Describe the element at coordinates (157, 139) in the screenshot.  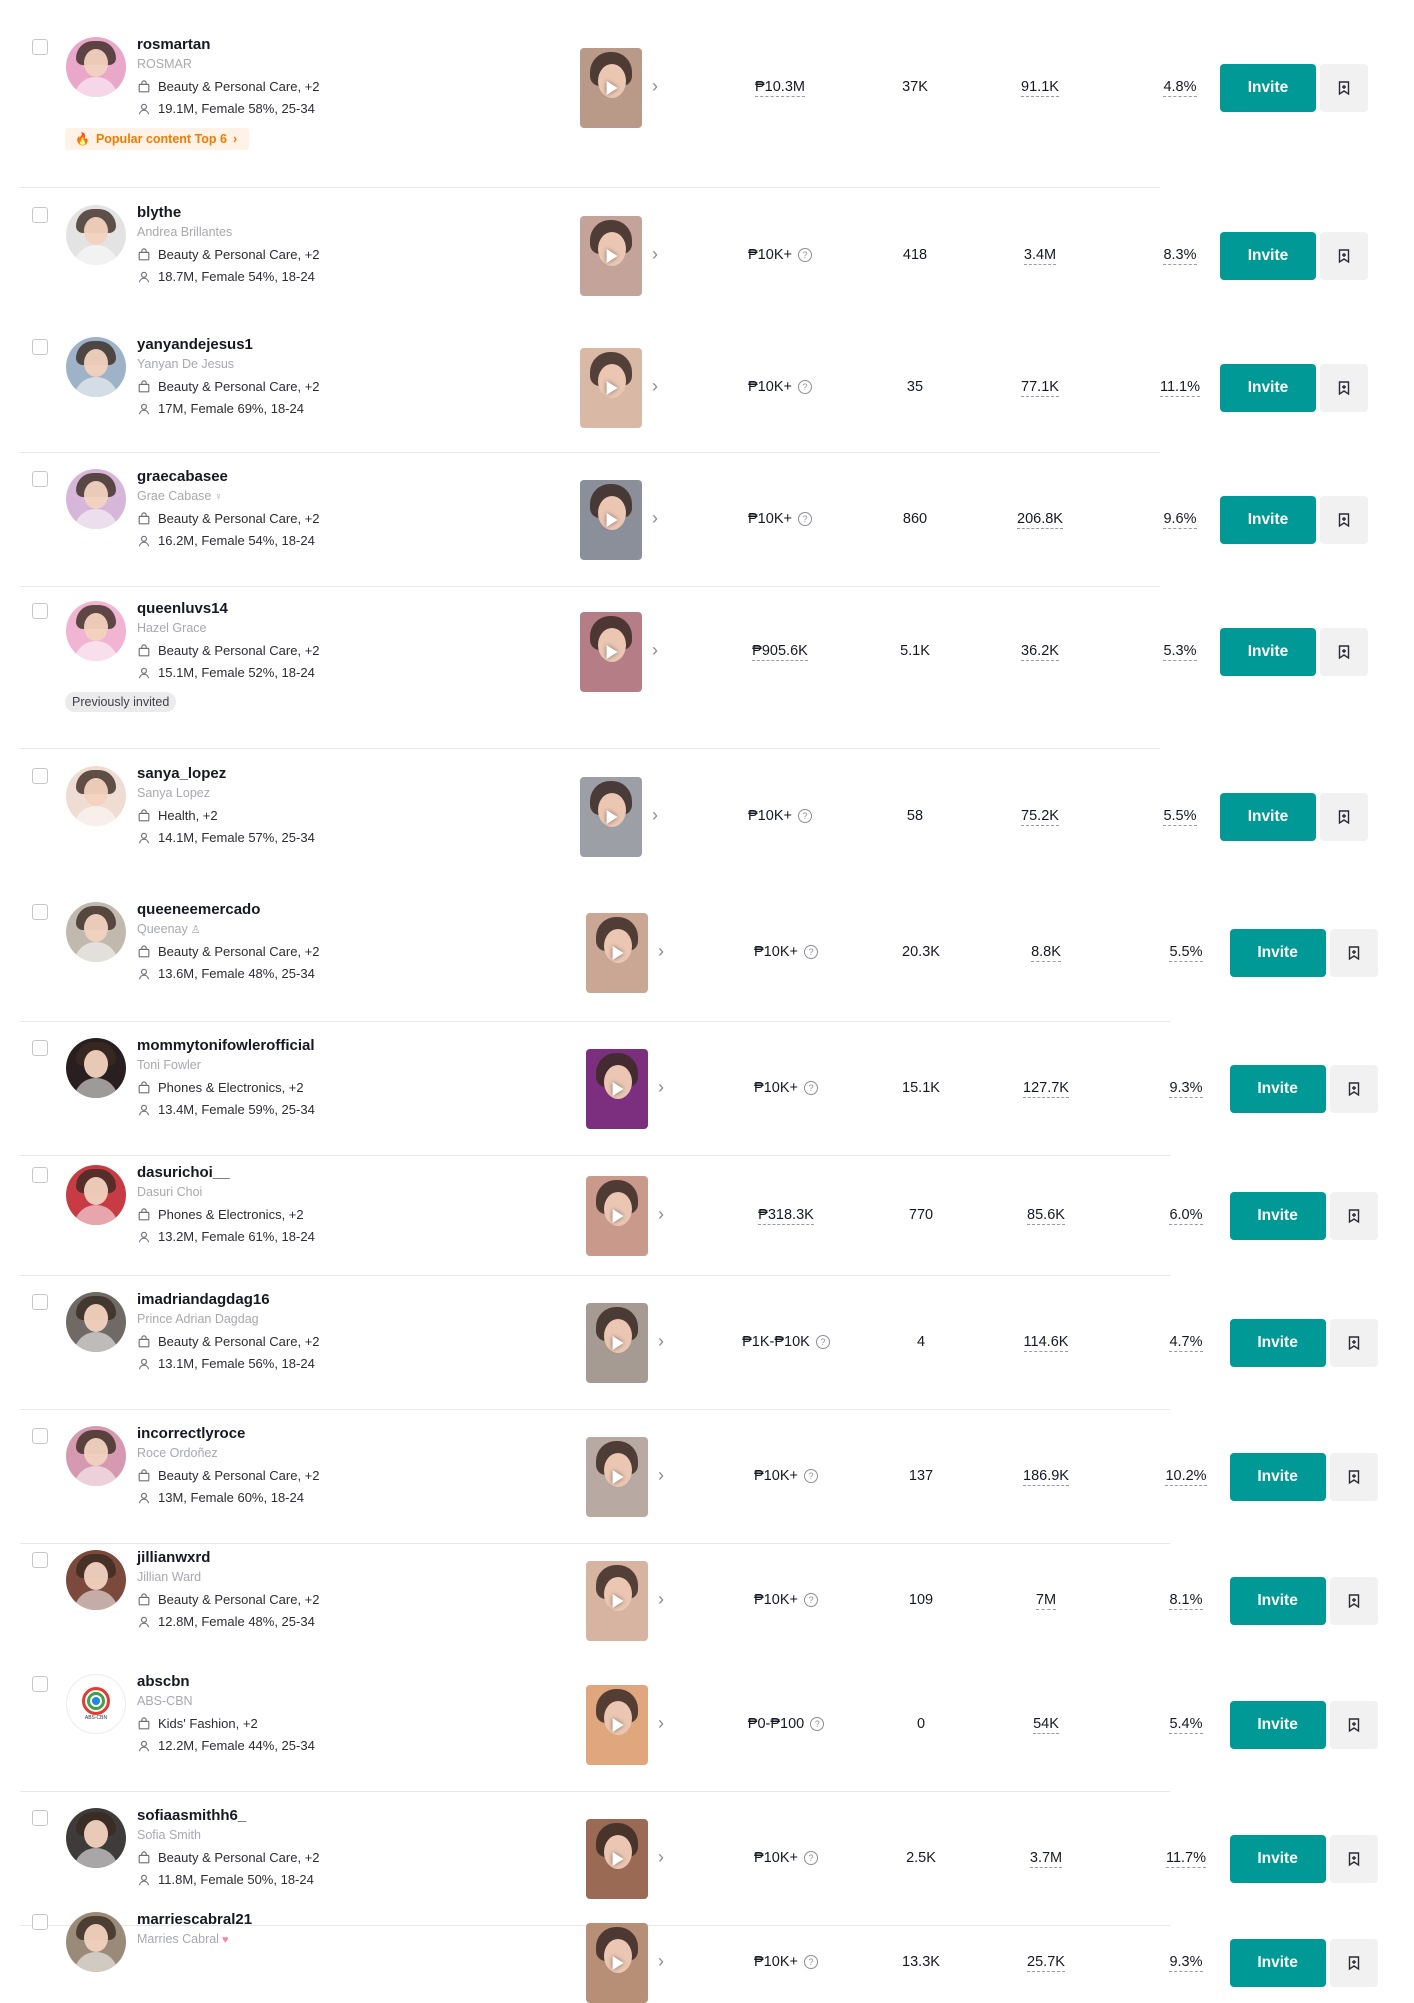
I see `popular-content-badge: 🔥 Popular content Top 6 ›` at that location.